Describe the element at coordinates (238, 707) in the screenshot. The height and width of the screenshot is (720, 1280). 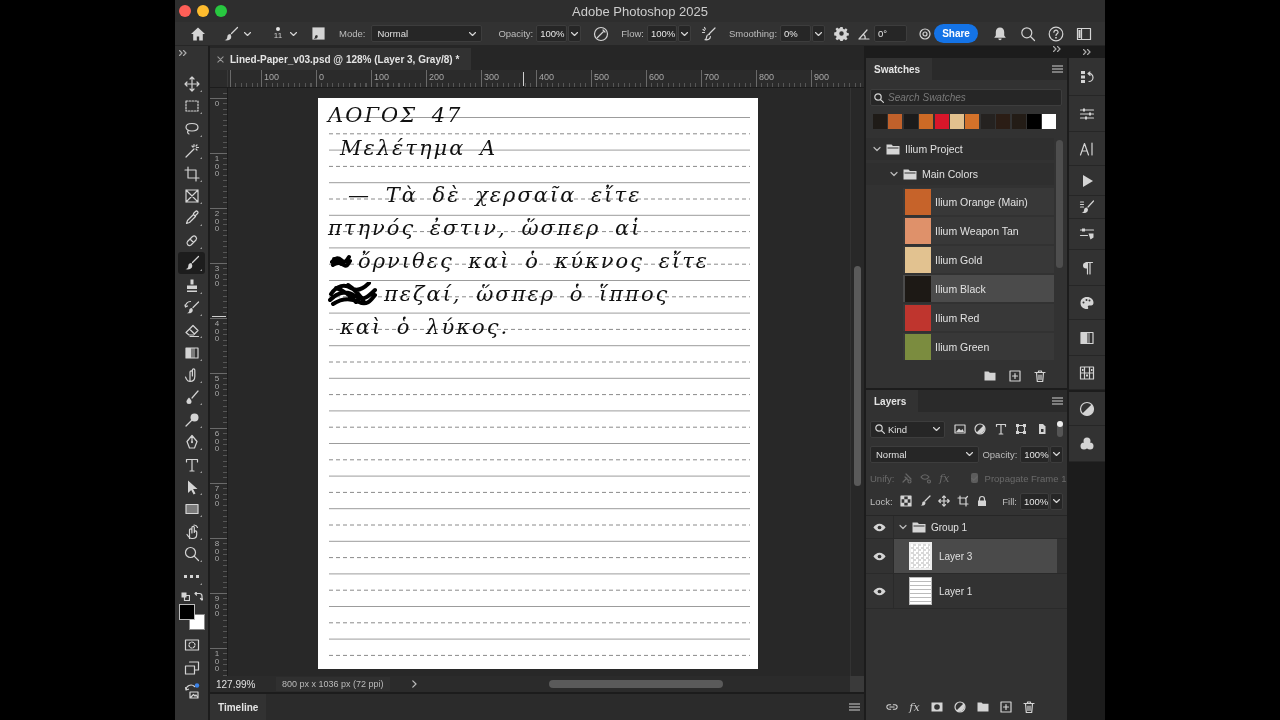
I see `timeline-tab: Timeline` at that location.